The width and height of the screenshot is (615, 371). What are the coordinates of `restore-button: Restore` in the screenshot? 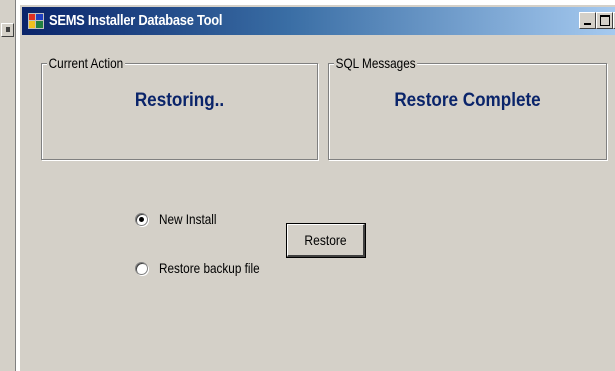 It's located at (326, 240).